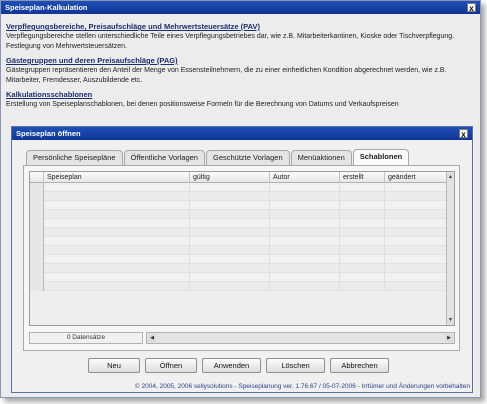 The height and width of the screenshot is (404, 487). What do you see at coordinates (164, 157) in the screenshot?
I see `tab-oeffentliche-vorlagen: Öffentliche Vorlagen` at bounding box center [164, 157].